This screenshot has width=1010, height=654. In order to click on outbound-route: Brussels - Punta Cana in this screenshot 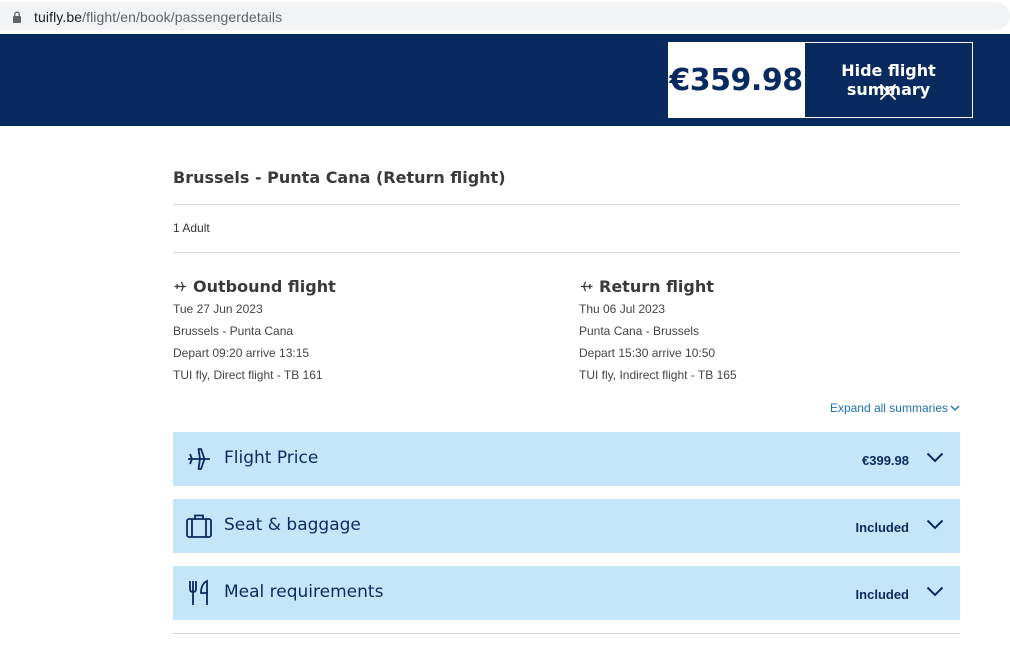, I will do `click(233, 331)`.